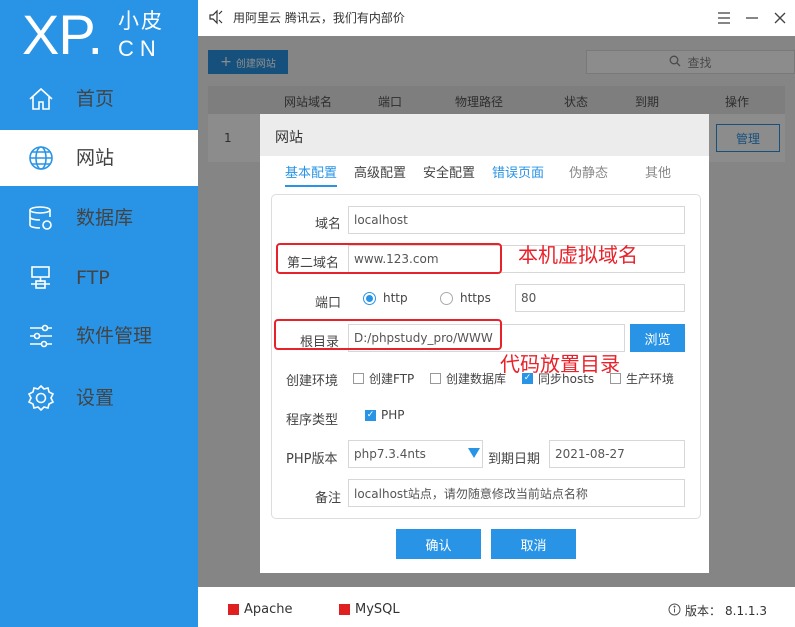 This screenshot has height=627, width=795. Describe the element at coordinates (476, 379) in the screenshot. I see `checkbox-label: 创建数据库` at that location.